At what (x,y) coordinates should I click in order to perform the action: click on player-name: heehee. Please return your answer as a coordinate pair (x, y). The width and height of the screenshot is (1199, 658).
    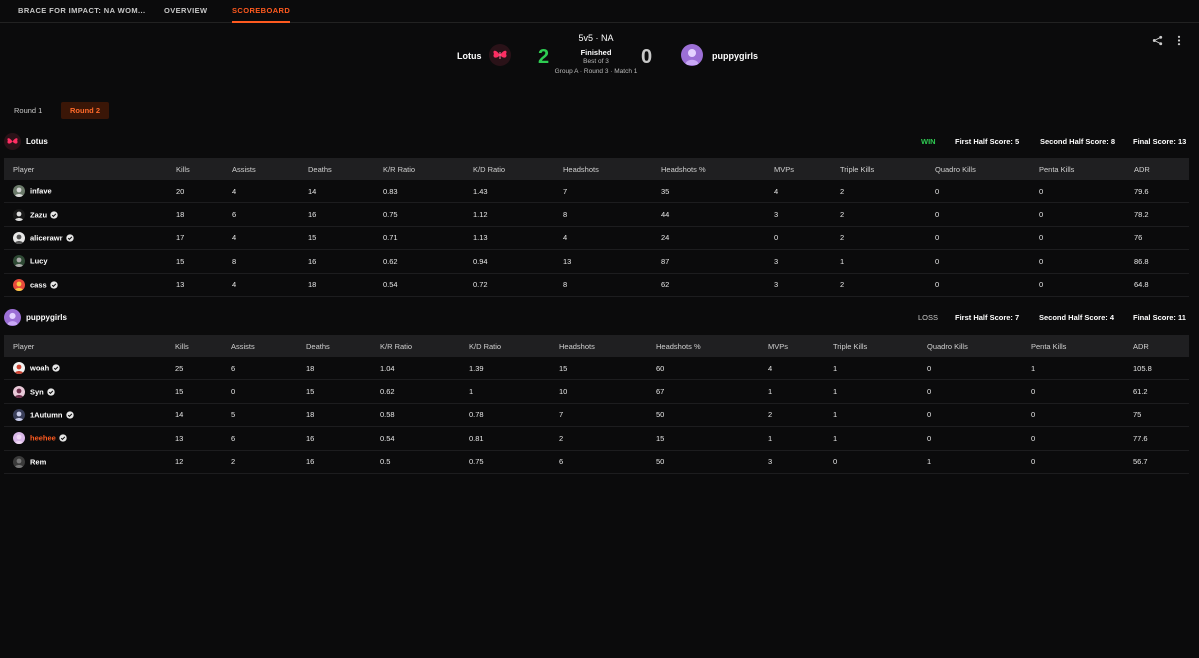
    Looking at the image, I should click on (43, 438).